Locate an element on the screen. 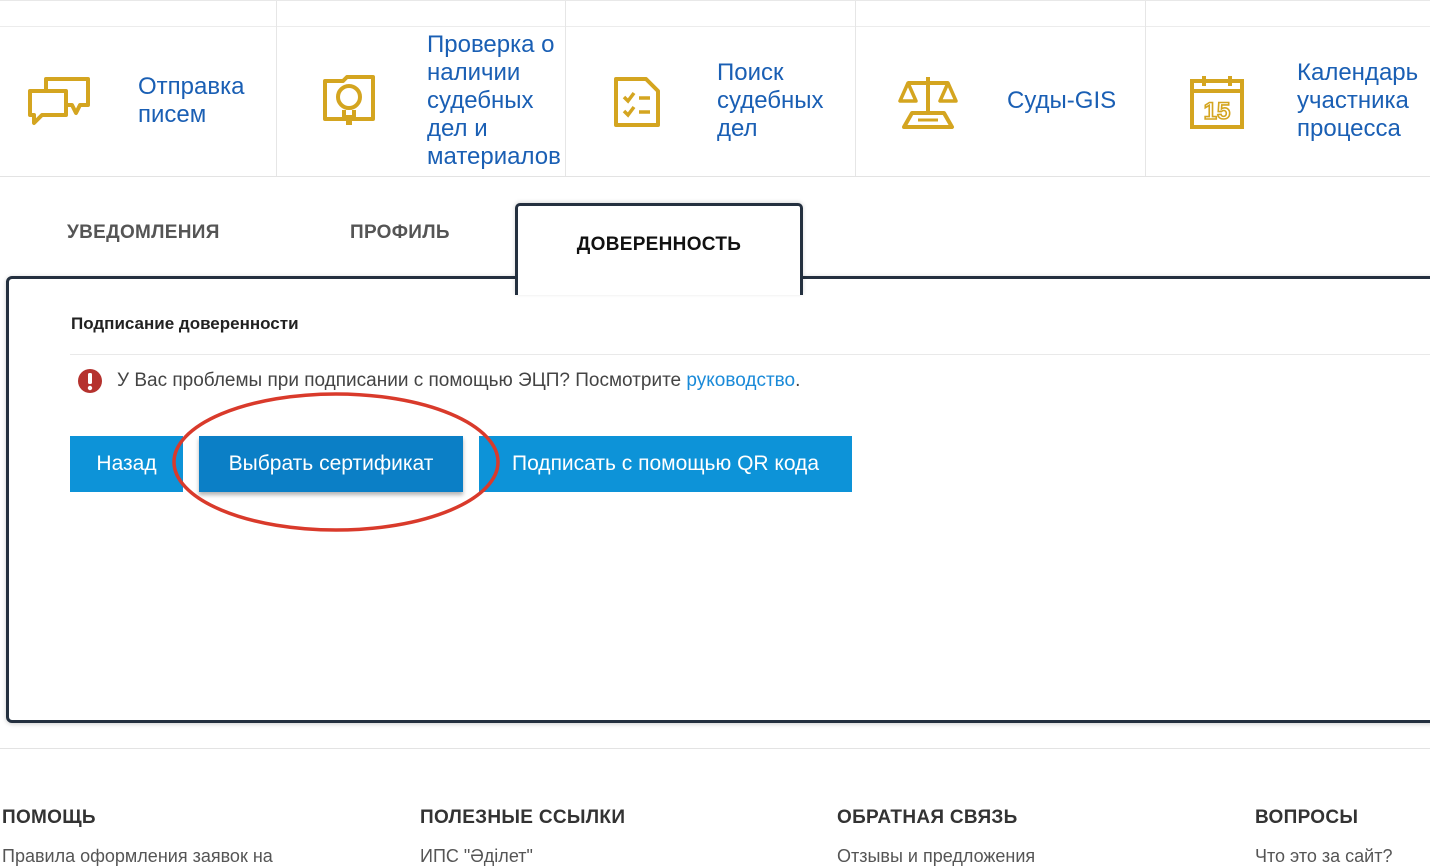 Image resolution: width=1430 pixels, height=867 pixels. checklist-icon is located at coordinates (637, 102).